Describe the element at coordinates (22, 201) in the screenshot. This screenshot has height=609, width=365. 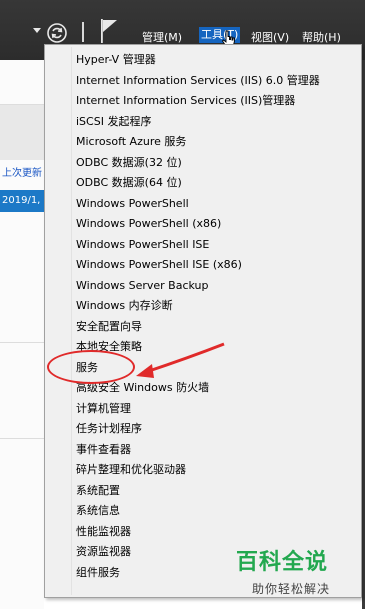
I see `selected-row: 2019/1,` at that location.